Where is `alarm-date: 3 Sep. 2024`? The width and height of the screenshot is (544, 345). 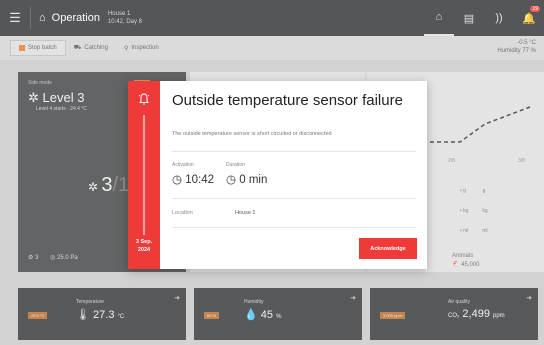 alarm-date: 3 Sep. 2024 is located at coordinates (144, 246).